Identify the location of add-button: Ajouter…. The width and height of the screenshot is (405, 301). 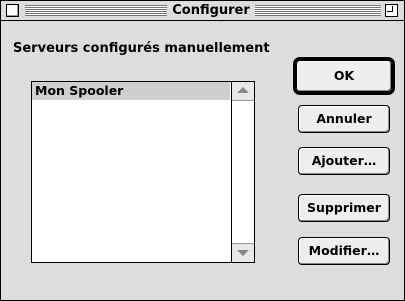
(344, 161).